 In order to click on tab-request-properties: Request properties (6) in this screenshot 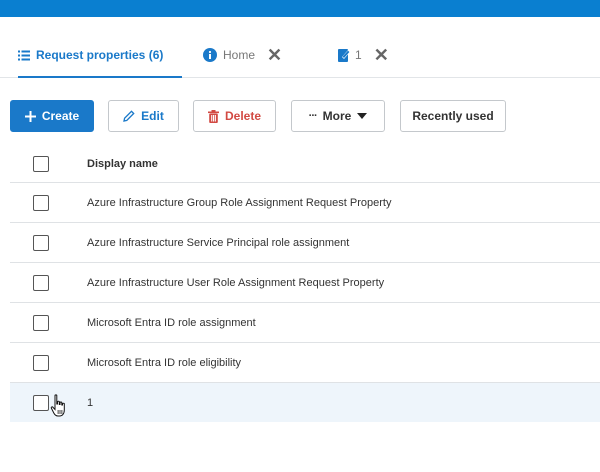, I will do `click(100, 55)`.